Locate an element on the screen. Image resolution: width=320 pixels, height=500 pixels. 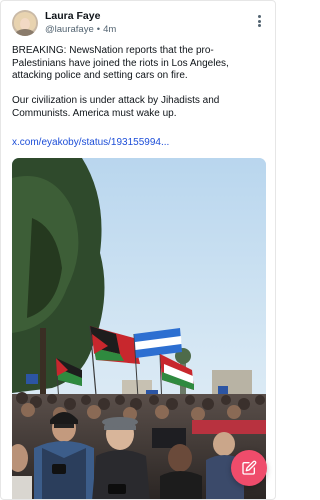
author-handle: @laurafaye is located at coordinates (69, 29).